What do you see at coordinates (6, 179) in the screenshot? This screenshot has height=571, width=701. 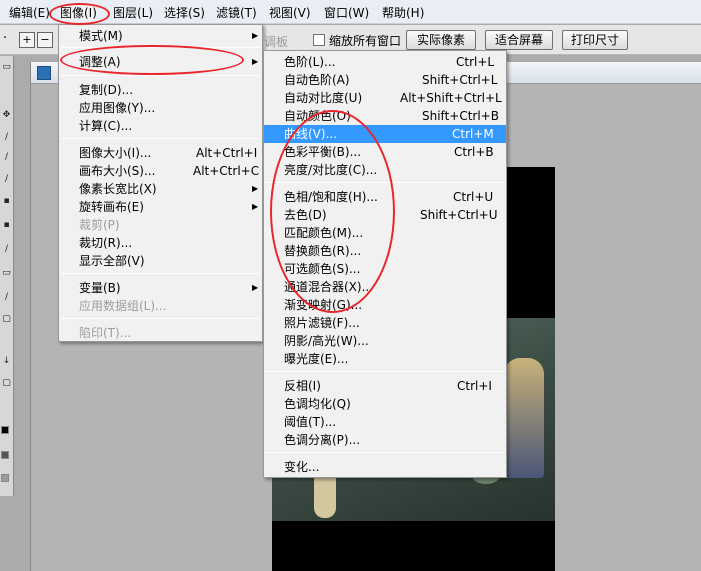 I see `brush-tool-icon: ∕` at bounding box center [6, 179].